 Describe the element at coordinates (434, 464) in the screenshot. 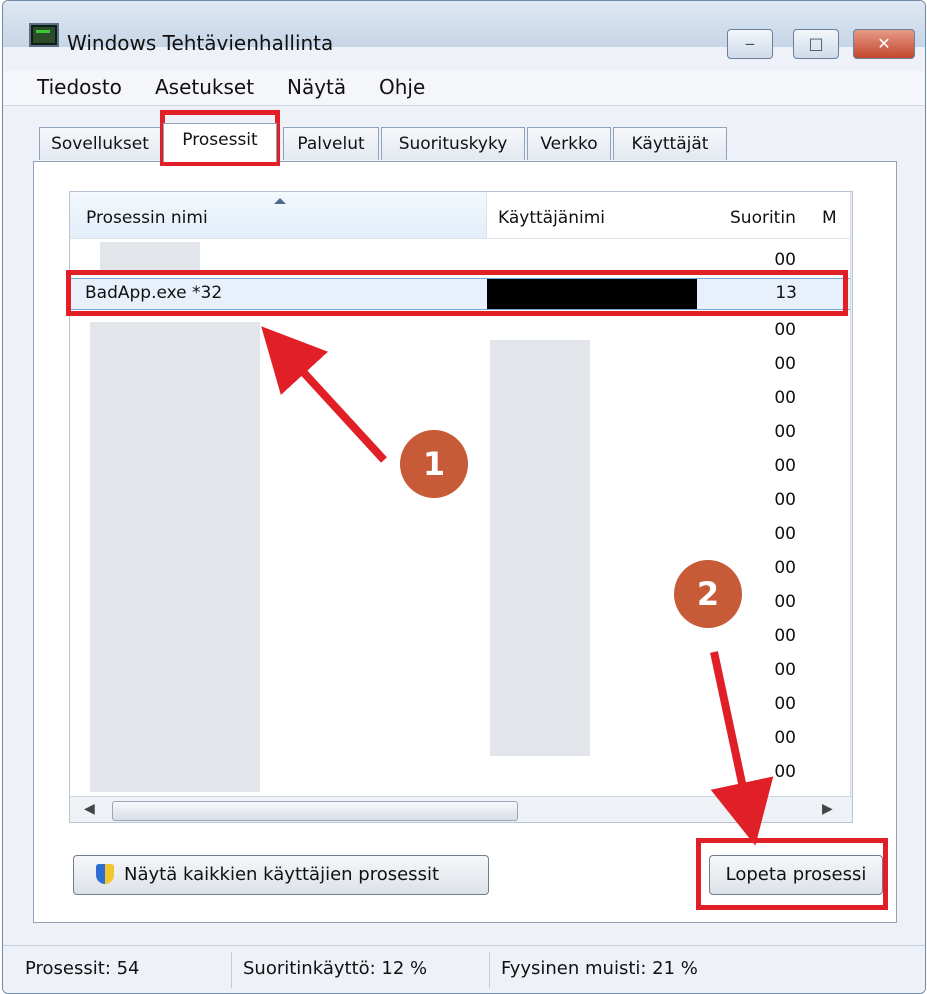

I see `step-1-badge: 1` at that location.